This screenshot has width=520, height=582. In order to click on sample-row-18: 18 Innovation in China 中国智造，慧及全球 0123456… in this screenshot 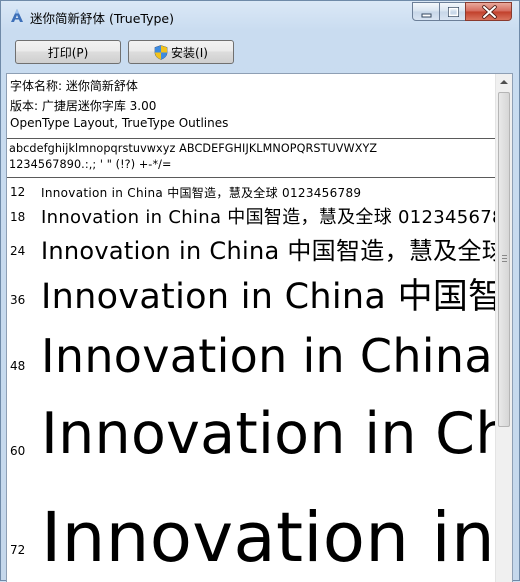, I will do `click(252, 214)`.